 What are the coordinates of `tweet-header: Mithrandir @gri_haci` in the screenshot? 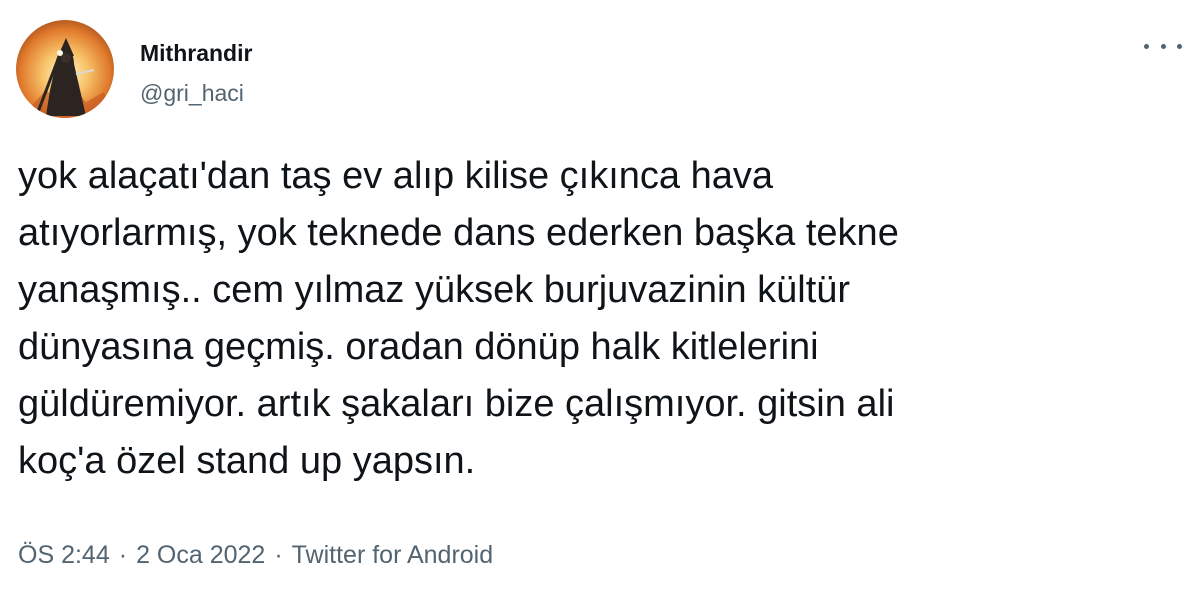 It's located at (134, 70).